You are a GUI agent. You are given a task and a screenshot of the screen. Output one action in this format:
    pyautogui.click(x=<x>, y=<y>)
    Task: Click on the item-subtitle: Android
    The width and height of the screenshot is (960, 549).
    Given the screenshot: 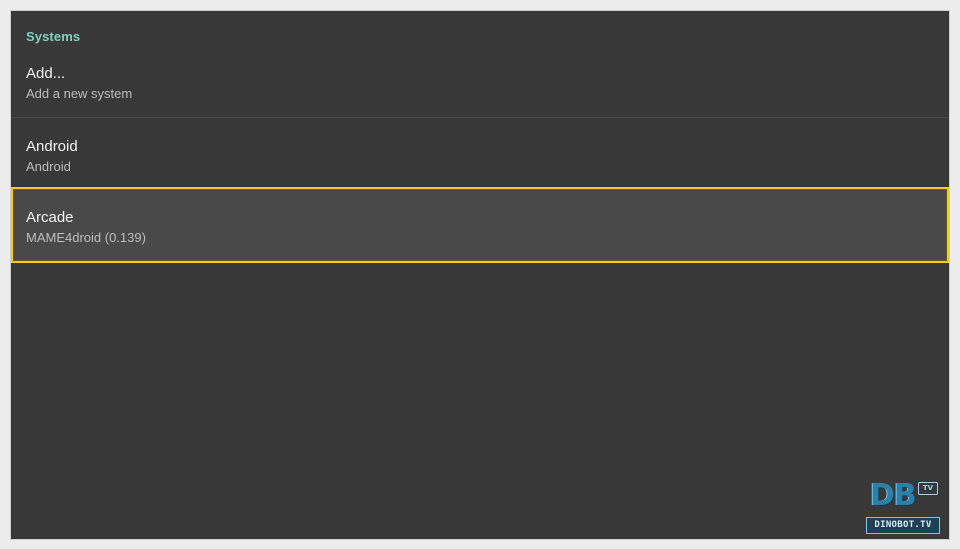 What is the action you would take?
    pyautogui.click(x=48, y=166)
    